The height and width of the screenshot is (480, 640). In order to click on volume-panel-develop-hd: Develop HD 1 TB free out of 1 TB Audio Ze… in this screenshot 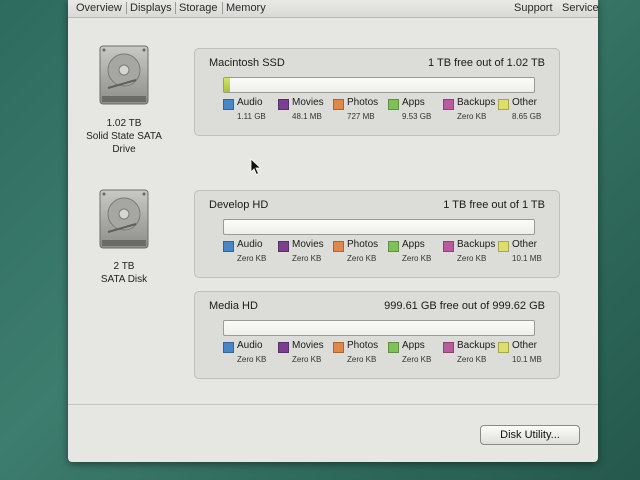, I will do `click(377, 234)`.